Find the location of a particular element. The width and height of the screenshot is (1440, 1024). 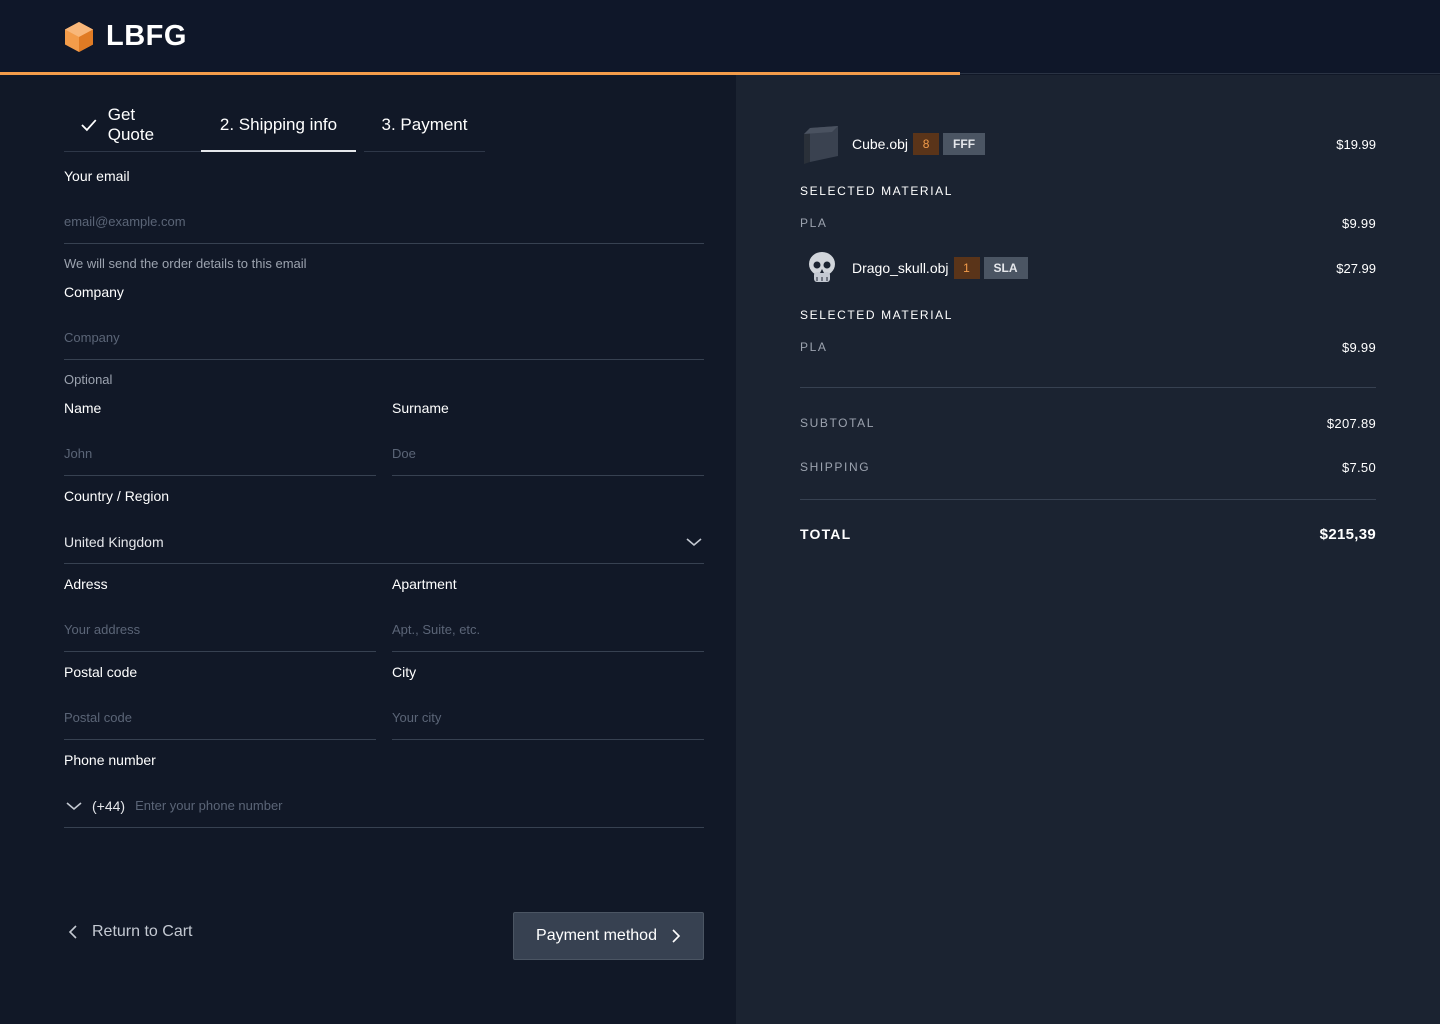

postal-code-input is located at coordinates (220, 718).